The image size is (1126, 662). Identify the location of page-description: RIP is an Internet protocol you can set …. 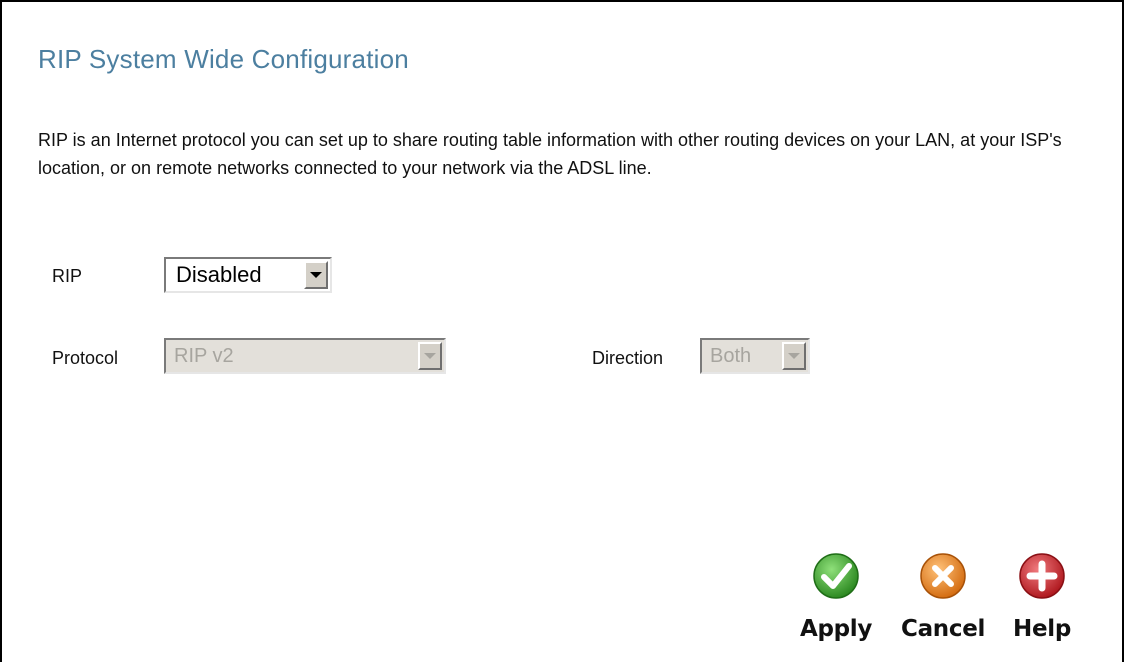
(550, 154).